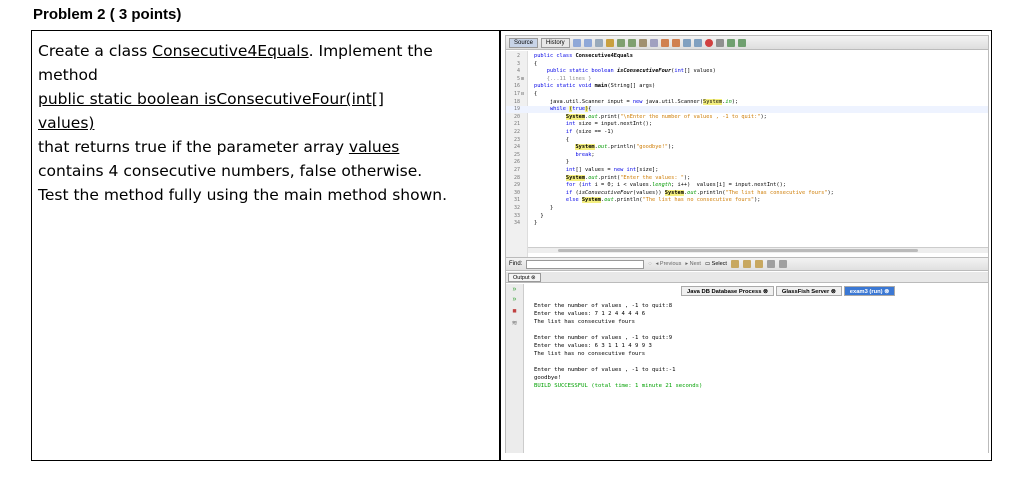 This screenshot has height=497, width=1020. Describe the element at coordinates (719, 42) in the screenshot. I see `stop-macro-icon` at that location.